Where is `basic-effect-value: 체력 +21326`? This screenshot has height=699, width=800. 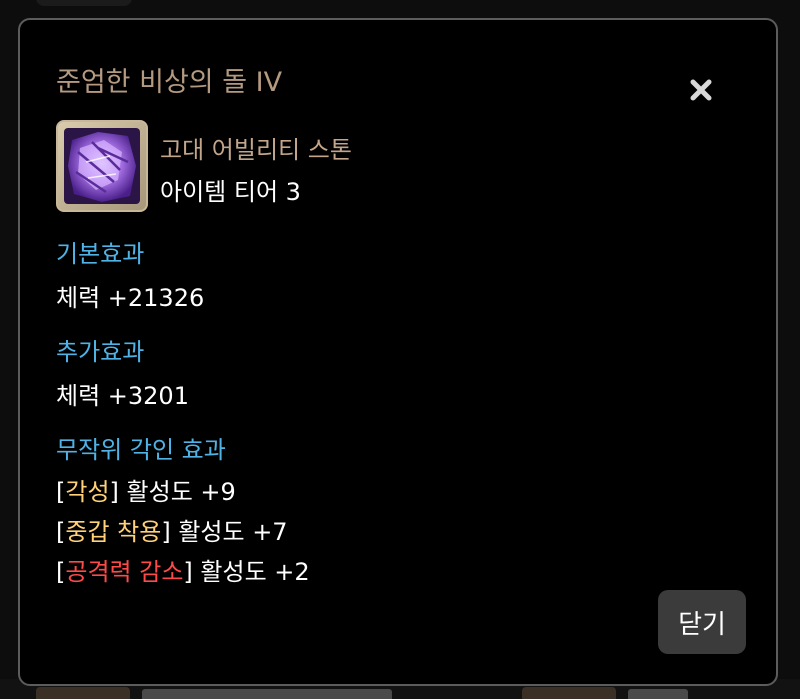
basic-effect-value: 체력 +21326 is located at coordinates (130, 298).